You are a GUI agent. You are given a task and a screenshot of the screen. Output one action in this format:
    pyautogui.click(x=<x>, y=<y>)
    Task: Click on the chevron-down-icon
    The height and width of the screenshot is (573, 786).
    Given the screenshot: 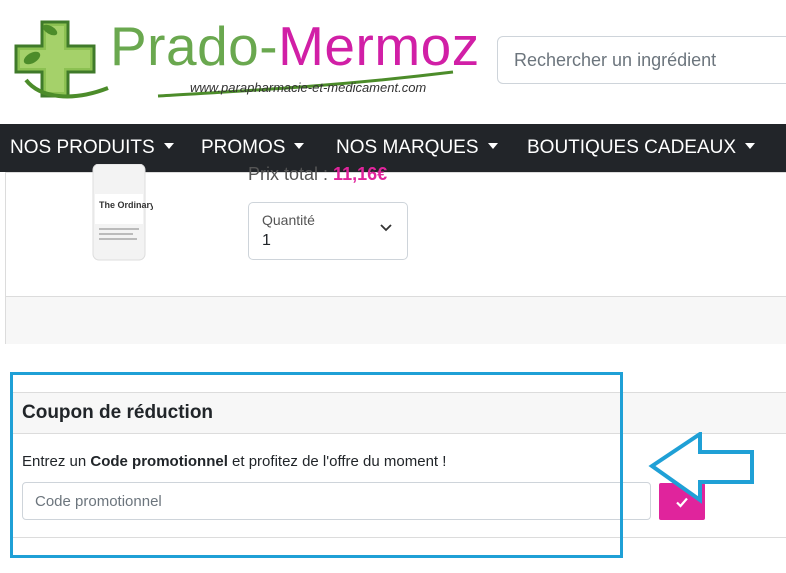 What is the action you would take?
    pyautogui.click(x=386, y=228)
    